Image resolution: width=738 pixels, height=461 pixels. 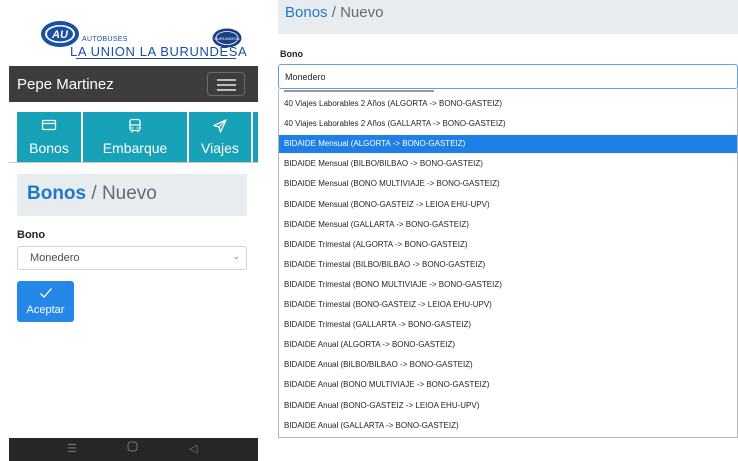 I want to click on bono-select-value: Monedero, so click(x=55, y=258).